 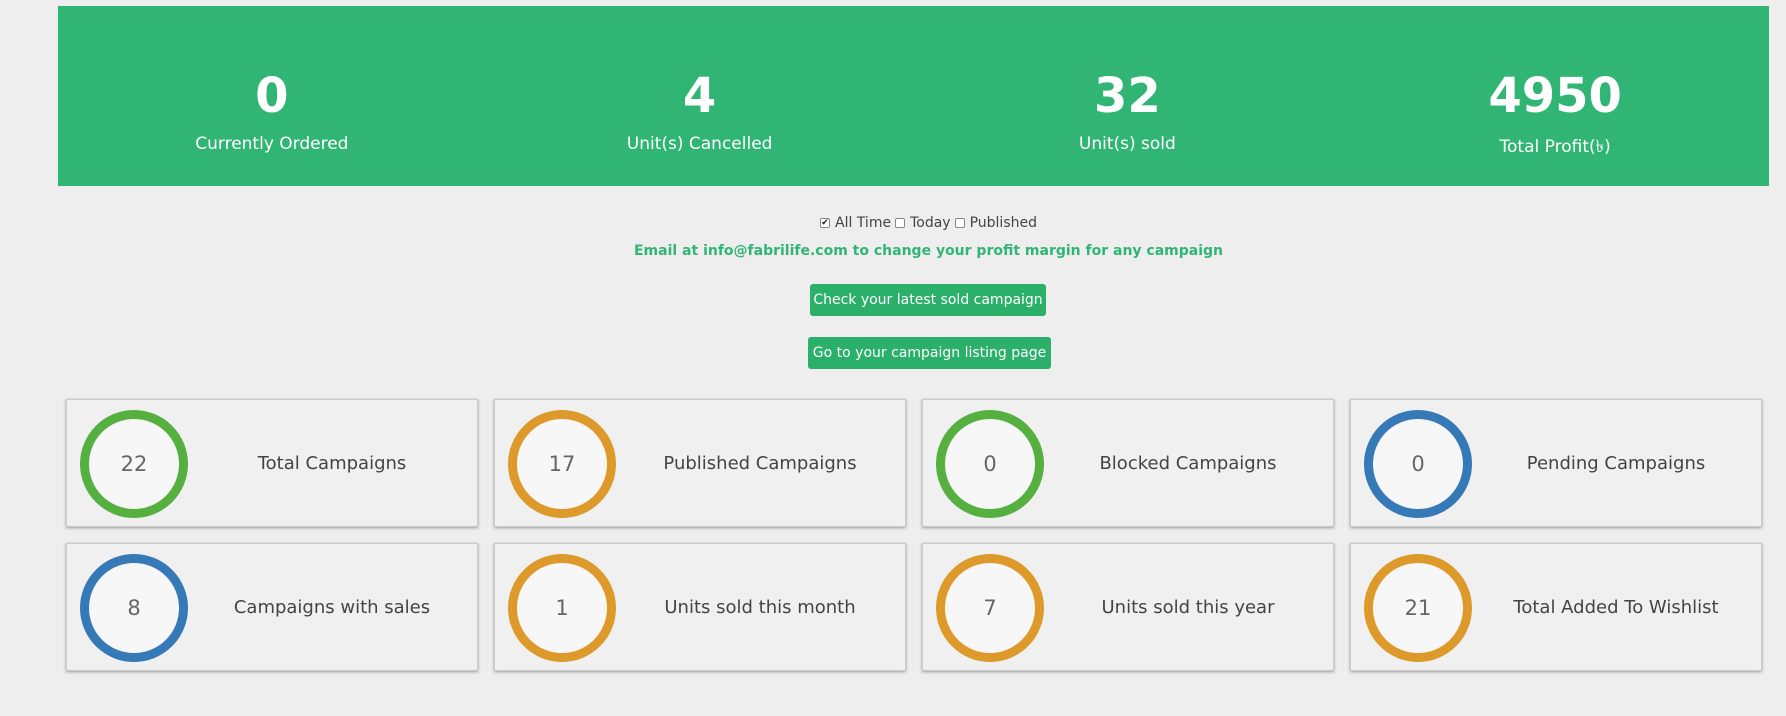 I want to click on card-units-sold-month: 1 Units sold this month, so click(x=700, y=607).